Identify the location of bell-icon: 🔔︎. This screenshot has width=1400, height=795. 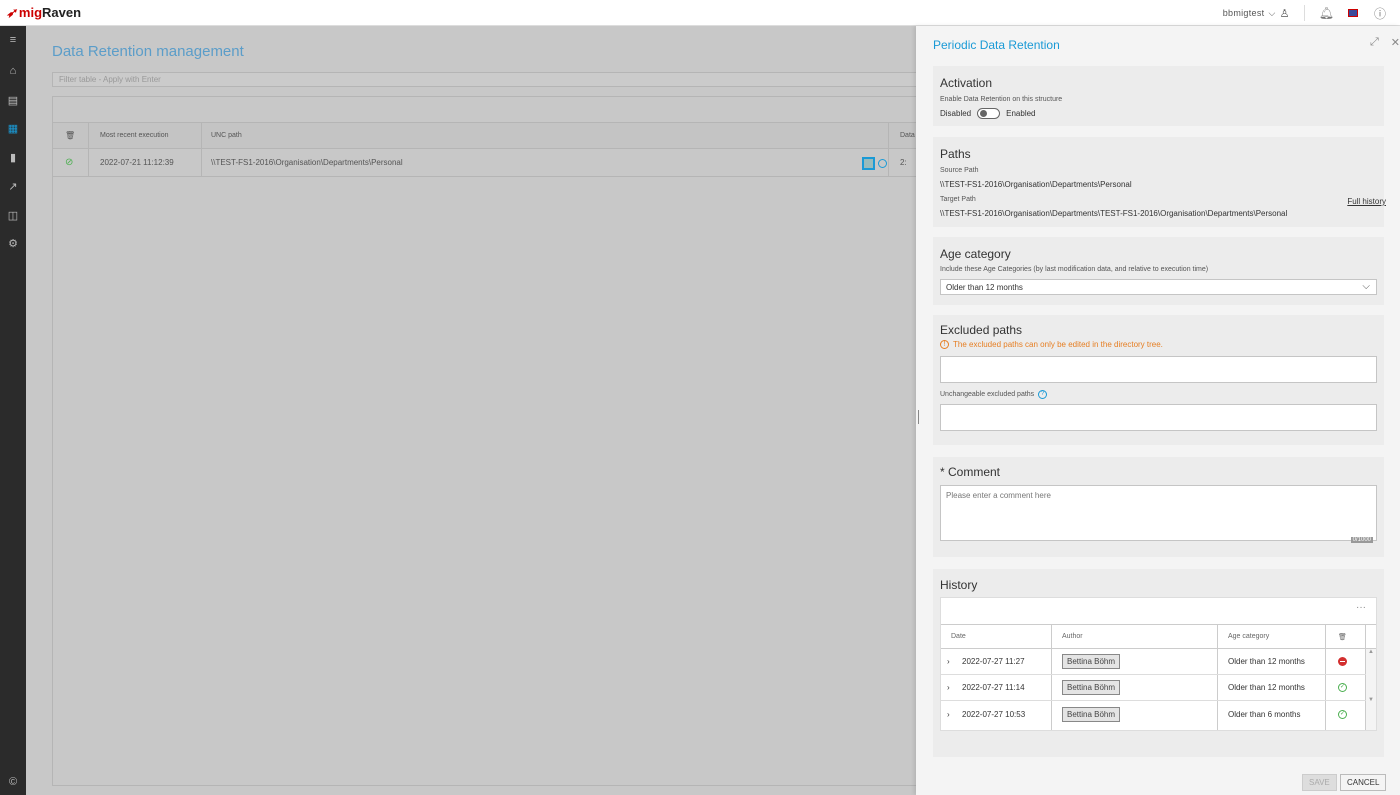
(1326, 13).